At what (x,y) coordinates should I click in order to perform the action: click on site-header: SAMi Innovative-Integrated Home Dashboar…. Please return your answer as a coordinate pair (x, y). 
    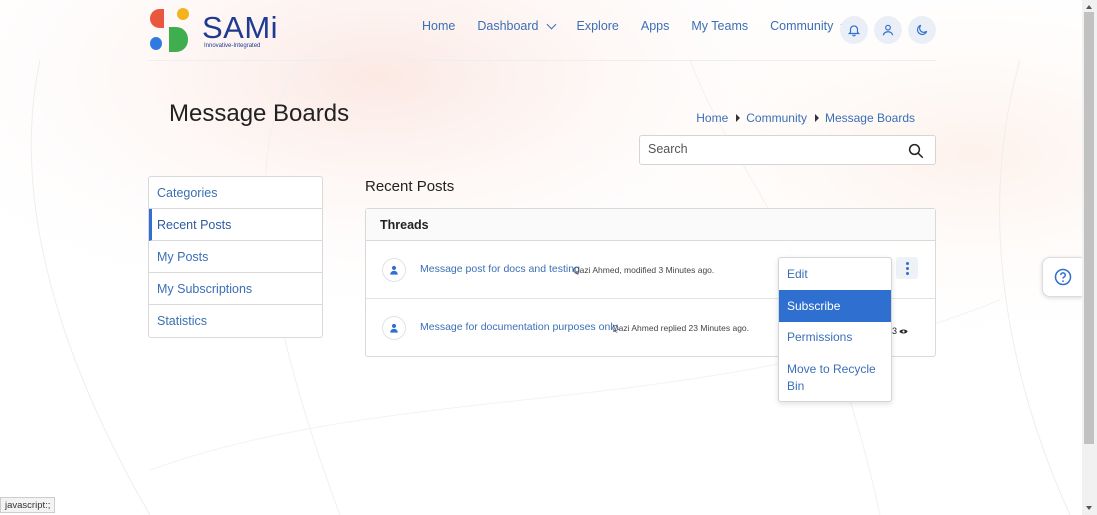
    Looking at the image, I should click on (542, 30).